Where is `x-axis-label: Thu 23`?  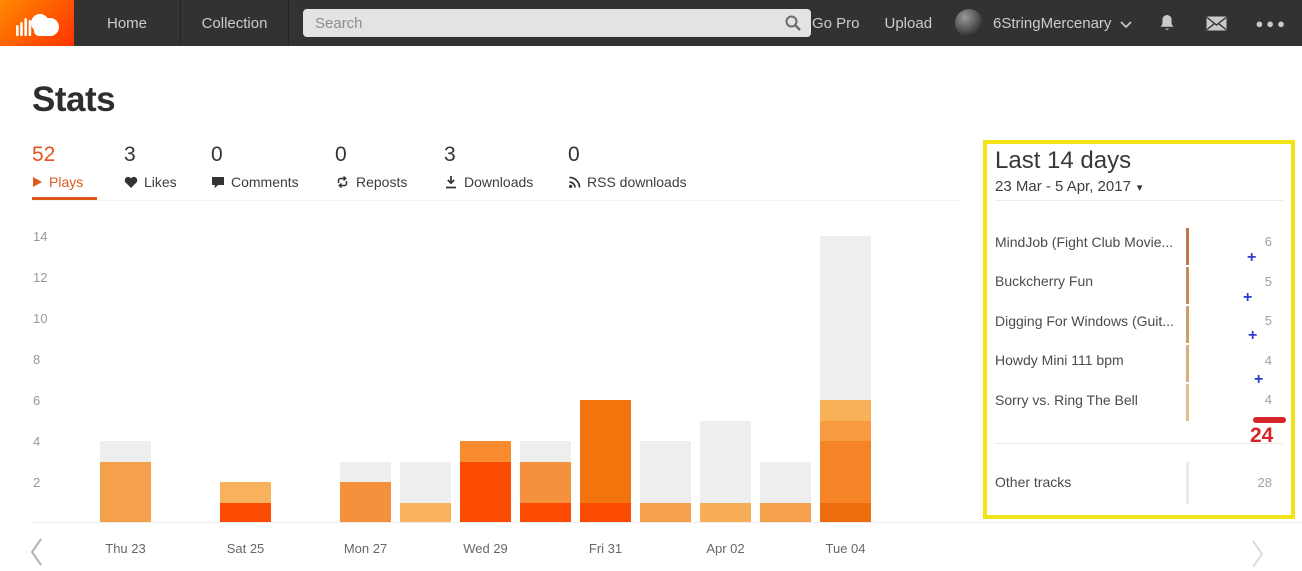 x-axis-label: Thu 23 is located at coordinates (125, 548).